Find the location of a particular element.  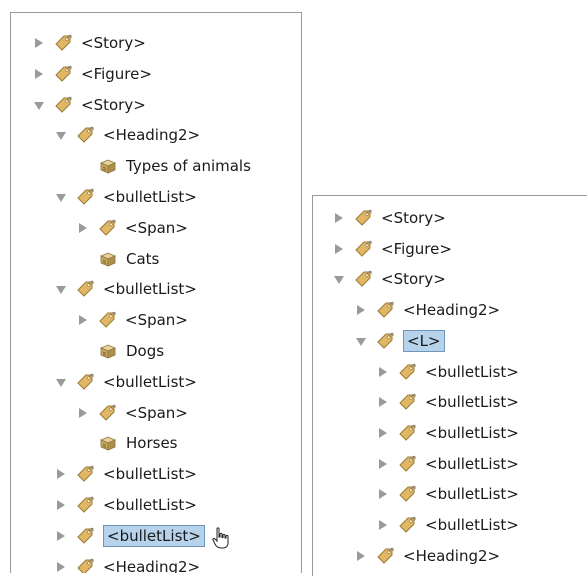

node-label: Cats is located at coordinates (142, 259).